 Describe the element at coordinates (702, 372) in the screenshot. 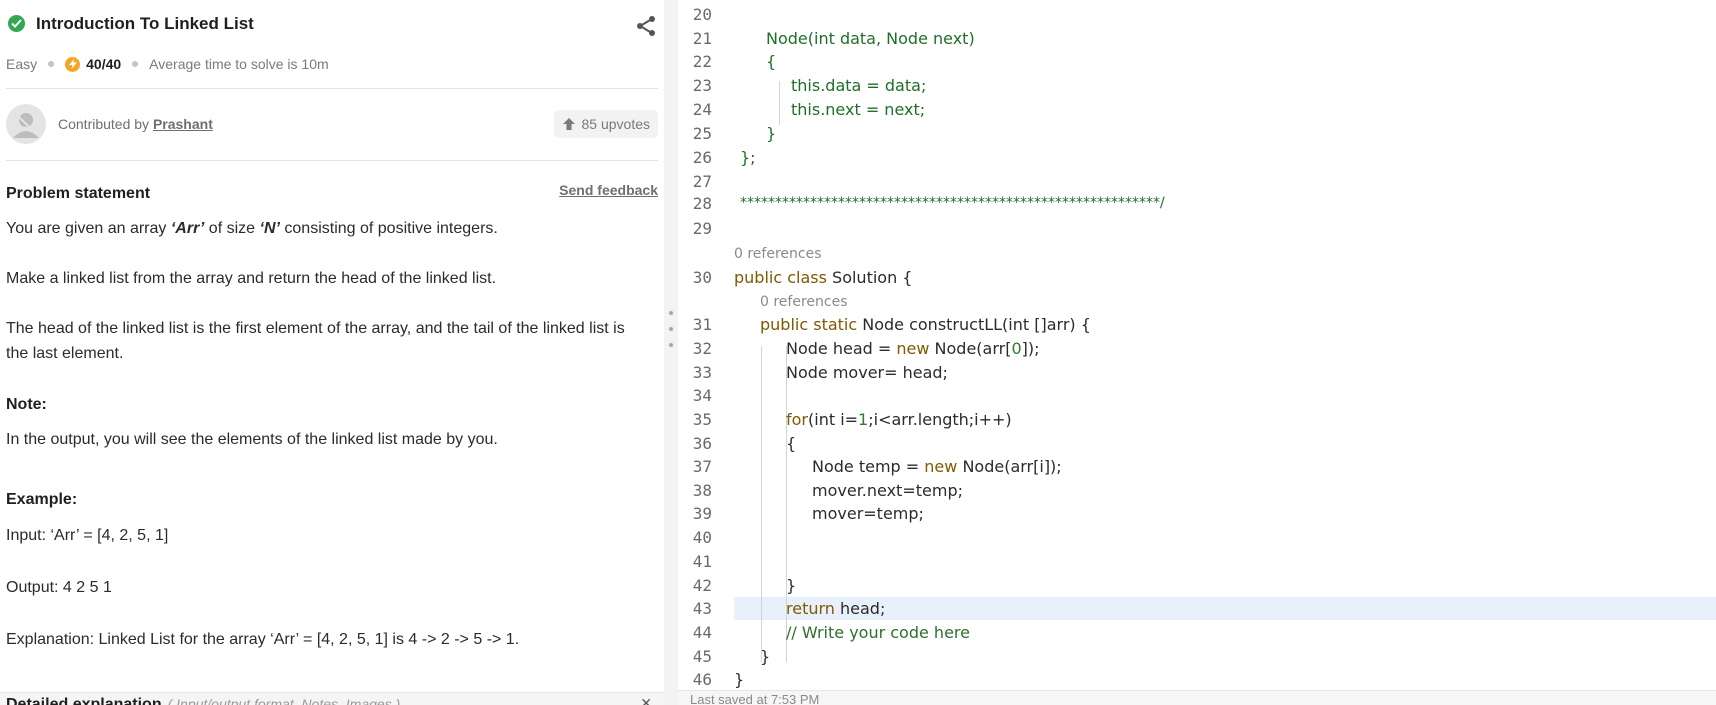

I see `line-number: 33` at that location.